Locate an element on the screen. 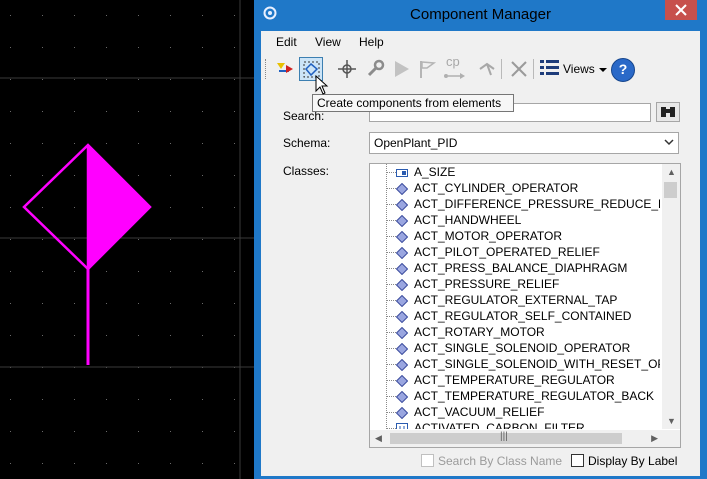 The image size is (707, 479). connect-icon is located at coordinates (487, 69).